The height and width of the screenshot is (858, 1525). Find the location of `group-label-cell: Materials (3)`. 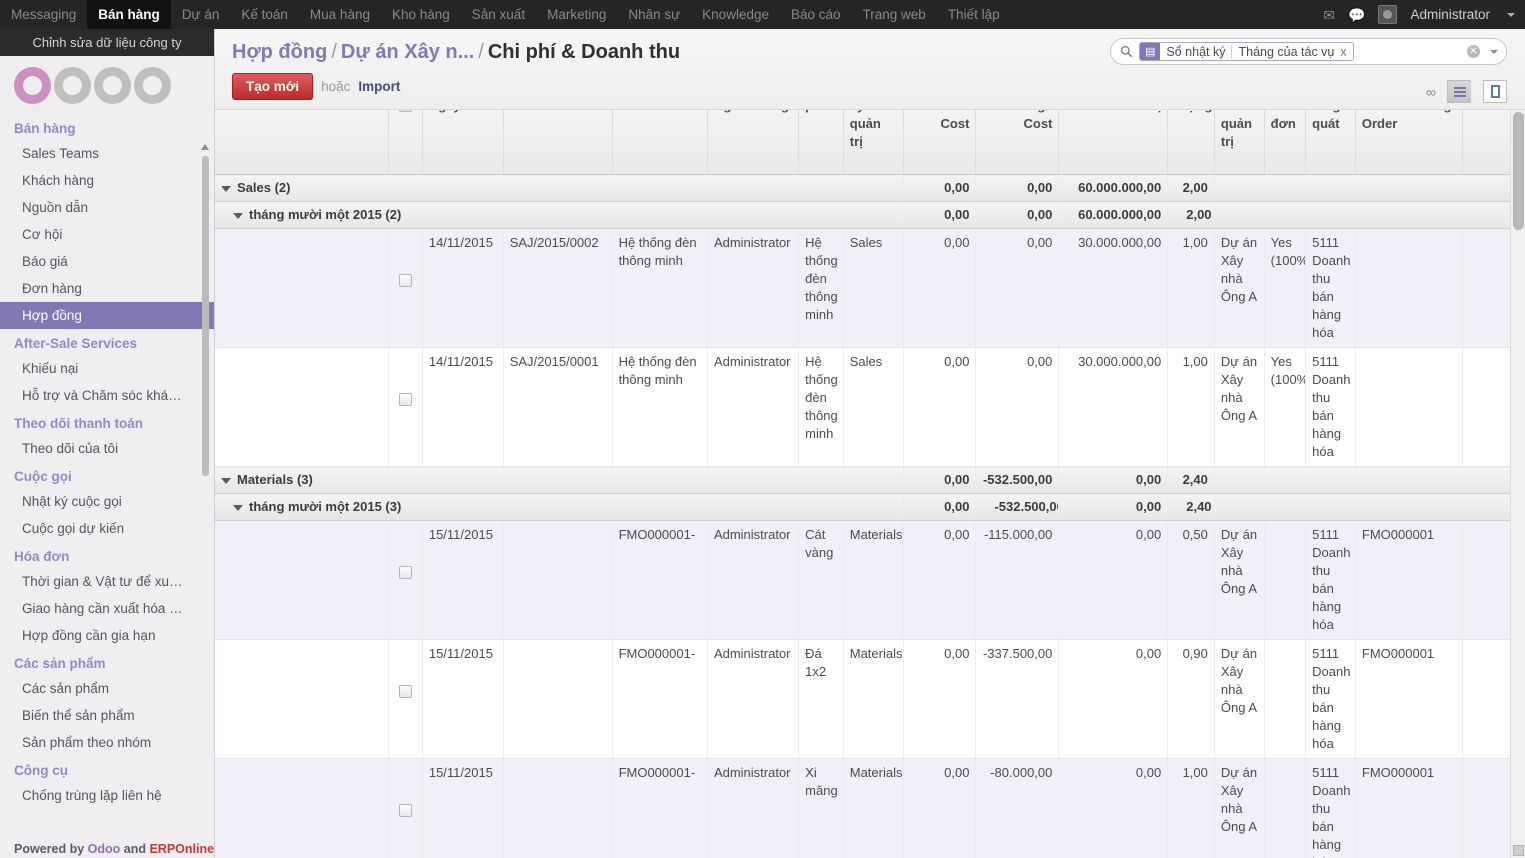

group-label-cell: Materials (3) is located at coordinates (559, 480).